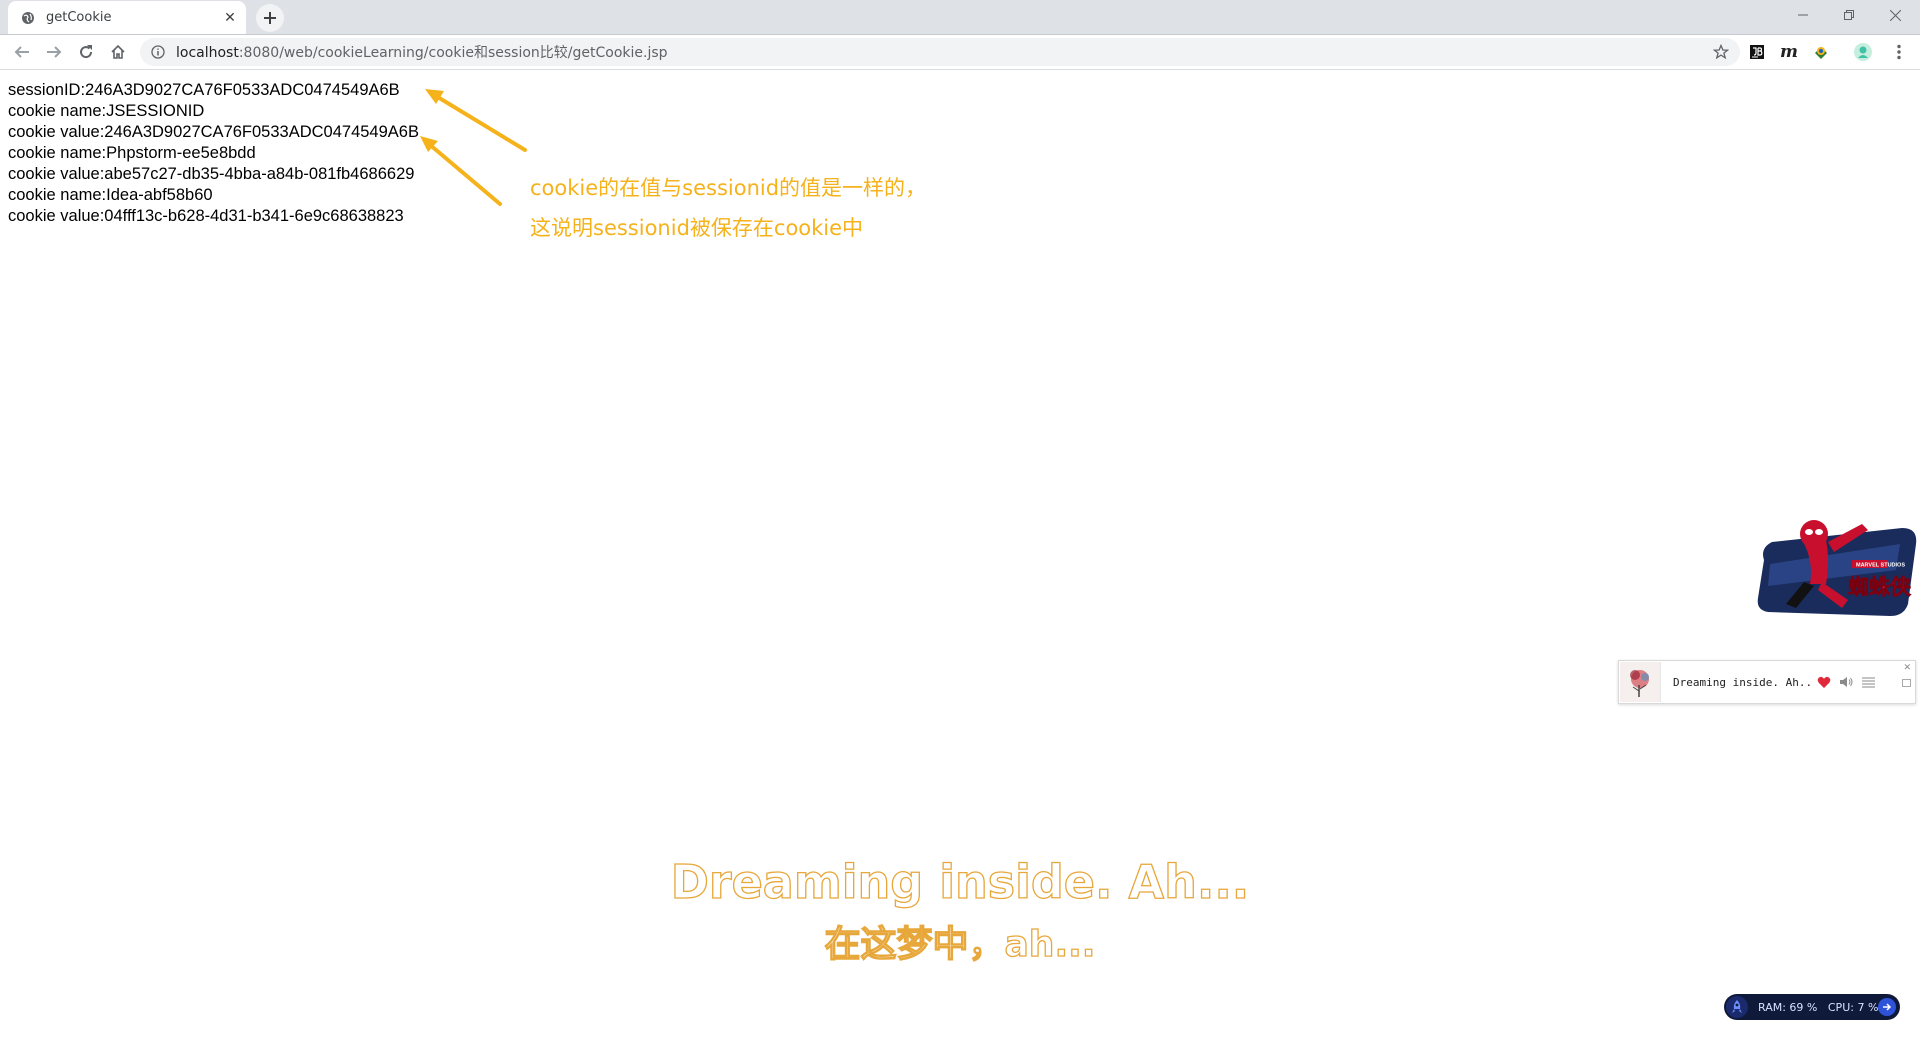  What do you see at coordinates (1737, 1007) in the screenshot?
I see `rocket-icon` at bounding box center [1737, 1007].